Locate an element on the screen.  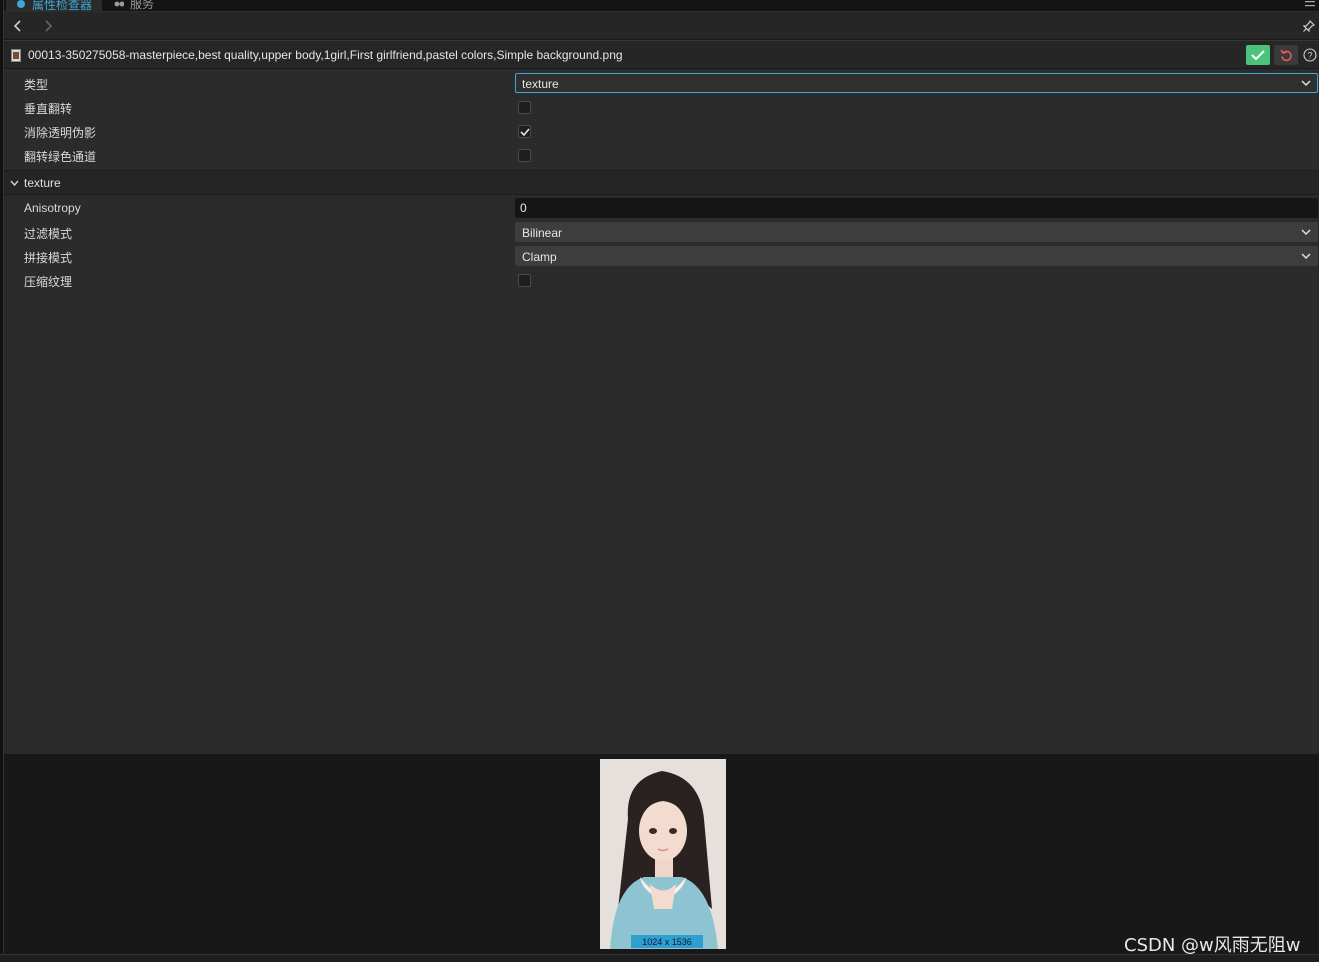
compress-checkbox is located at coordinates (524, 280).